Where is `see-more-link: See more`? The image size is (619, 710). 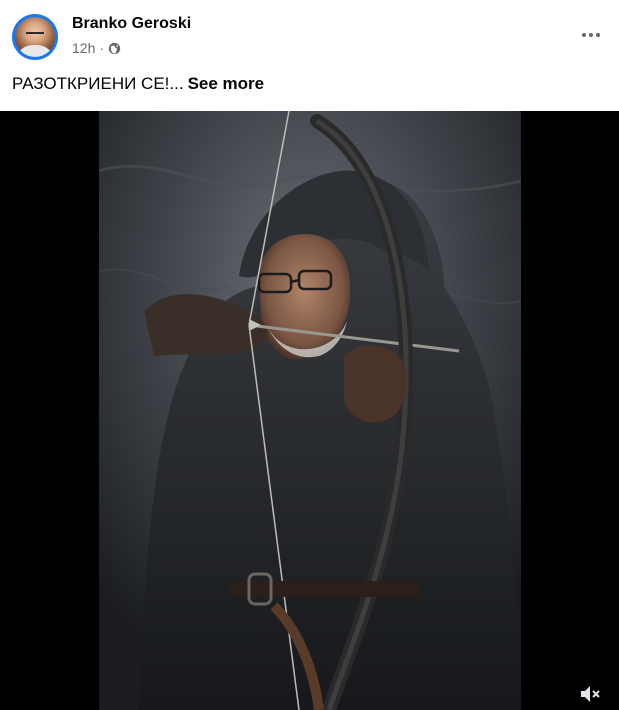
see-more-link: See more is located at coordinates (226, 83).